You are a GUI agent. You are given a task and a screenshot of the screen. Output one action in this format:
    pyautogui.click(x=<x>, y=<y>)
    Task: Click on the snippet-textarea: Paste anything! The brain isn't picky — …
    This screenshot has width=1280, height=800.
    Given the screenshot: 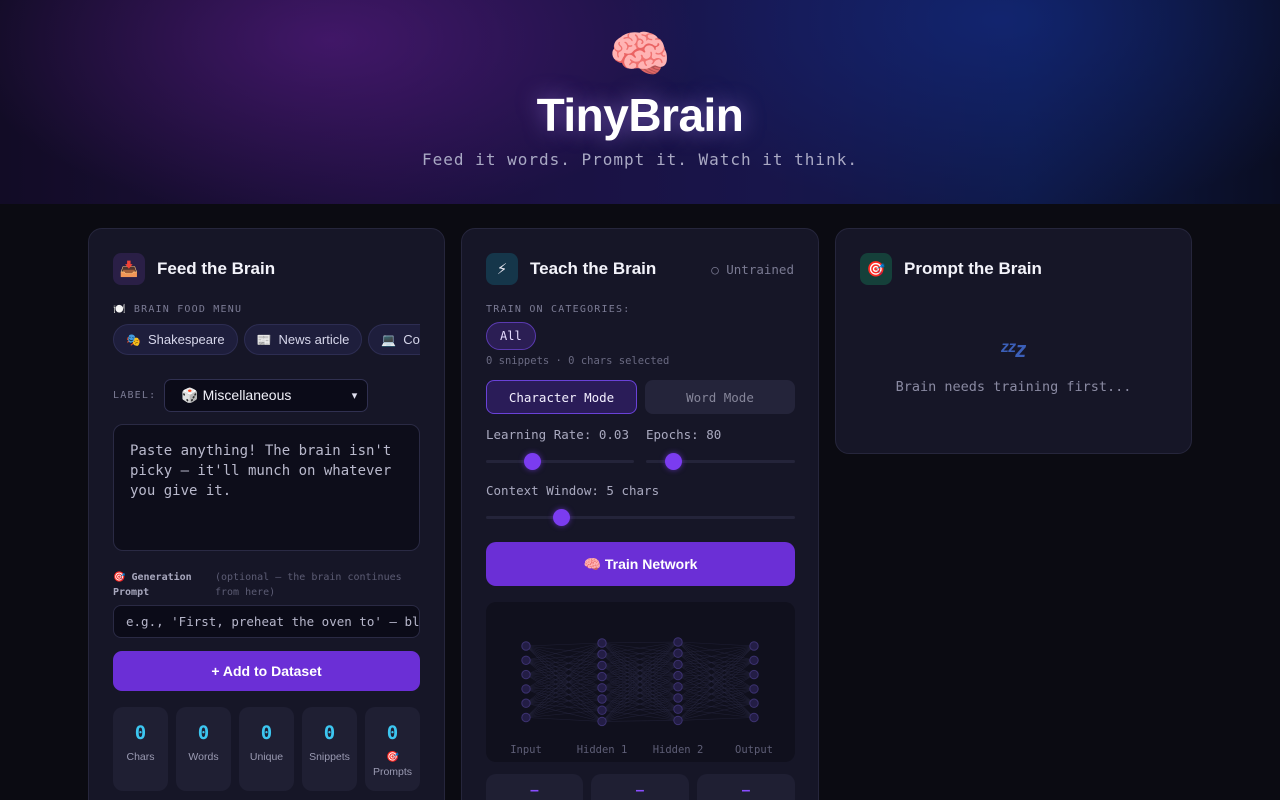 What is the action you would take?
    pyautogui.click(x=266, y=487)
    